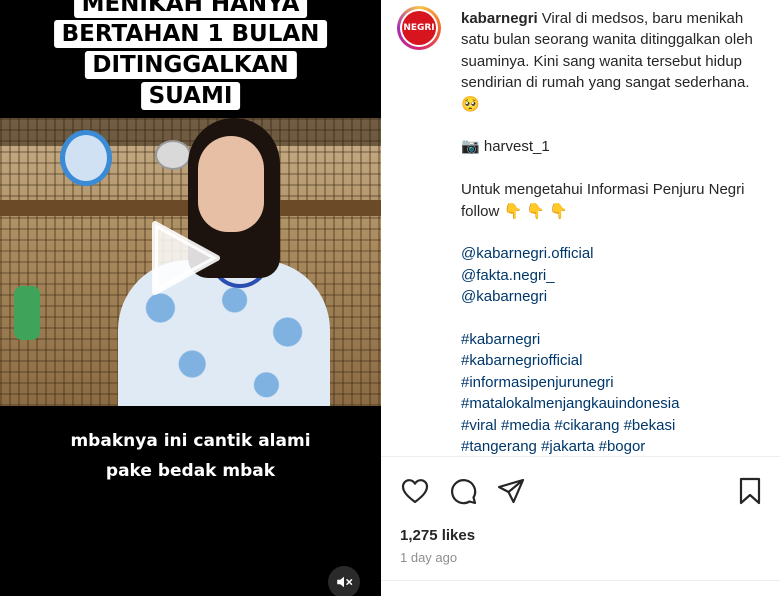  Describe the element at coordinates (415, 491) in the screenshot. I see `like-heart-icon` at that location.